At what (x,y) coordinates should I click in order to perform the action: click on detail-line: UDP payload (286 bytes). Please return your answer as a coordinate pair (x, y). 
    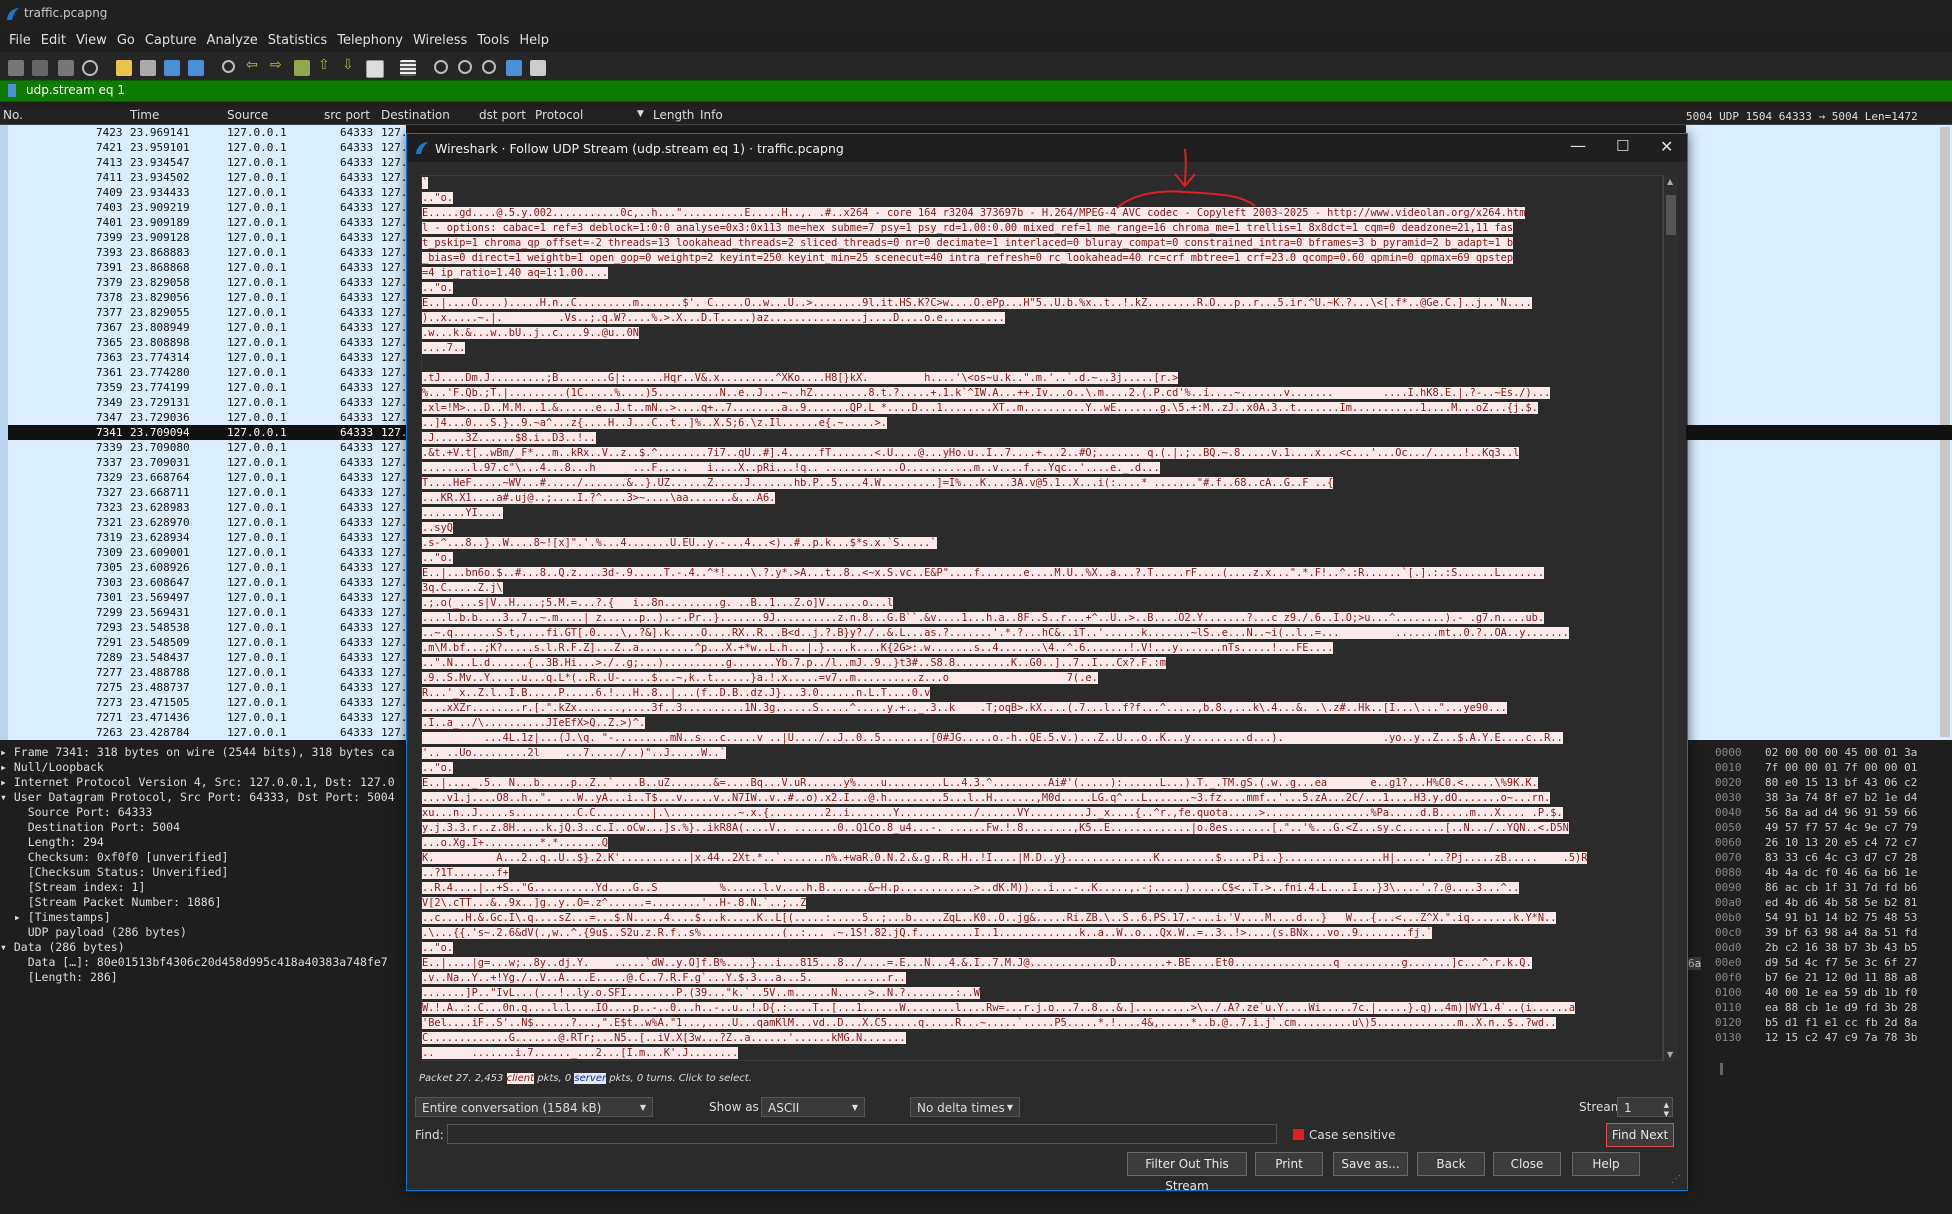
    Looking at the image, I should click on (203, 932).